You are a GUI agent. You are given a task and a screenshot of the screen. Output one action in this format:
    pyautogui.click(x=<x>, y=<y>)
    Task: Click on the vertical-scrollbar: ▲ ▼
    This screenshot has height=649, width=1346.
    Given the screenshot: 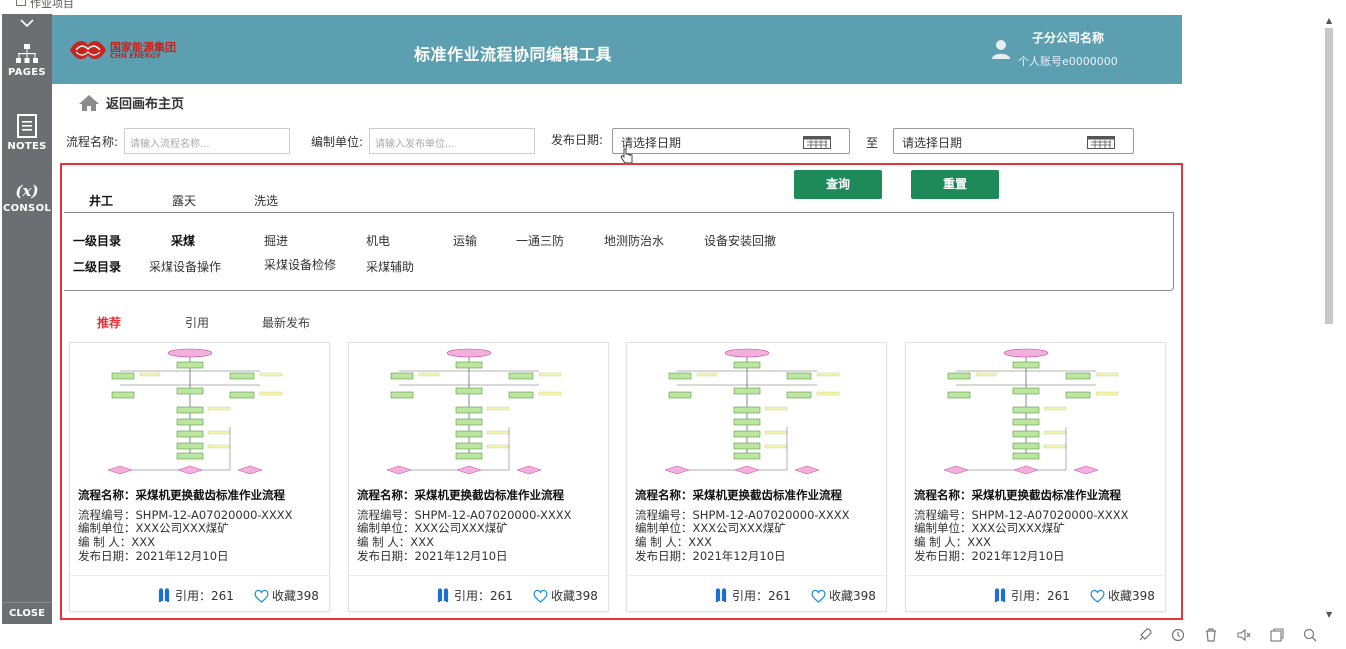 What is the action you would take?
    pyautogui.click(x=1330, y=319)
    